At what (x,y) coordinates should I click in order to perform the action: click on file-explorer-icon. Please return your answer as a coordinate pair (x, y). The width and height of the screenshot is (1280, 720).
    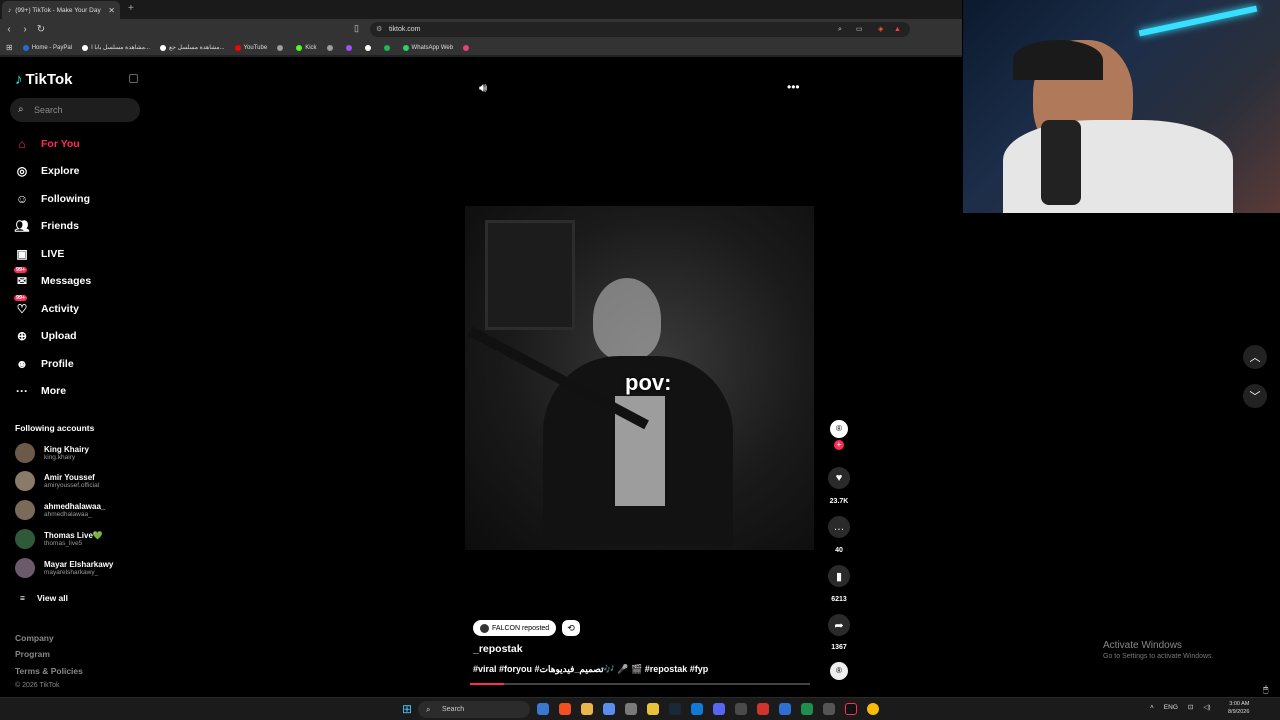
    Looking at the image, I should click on (587, 709).